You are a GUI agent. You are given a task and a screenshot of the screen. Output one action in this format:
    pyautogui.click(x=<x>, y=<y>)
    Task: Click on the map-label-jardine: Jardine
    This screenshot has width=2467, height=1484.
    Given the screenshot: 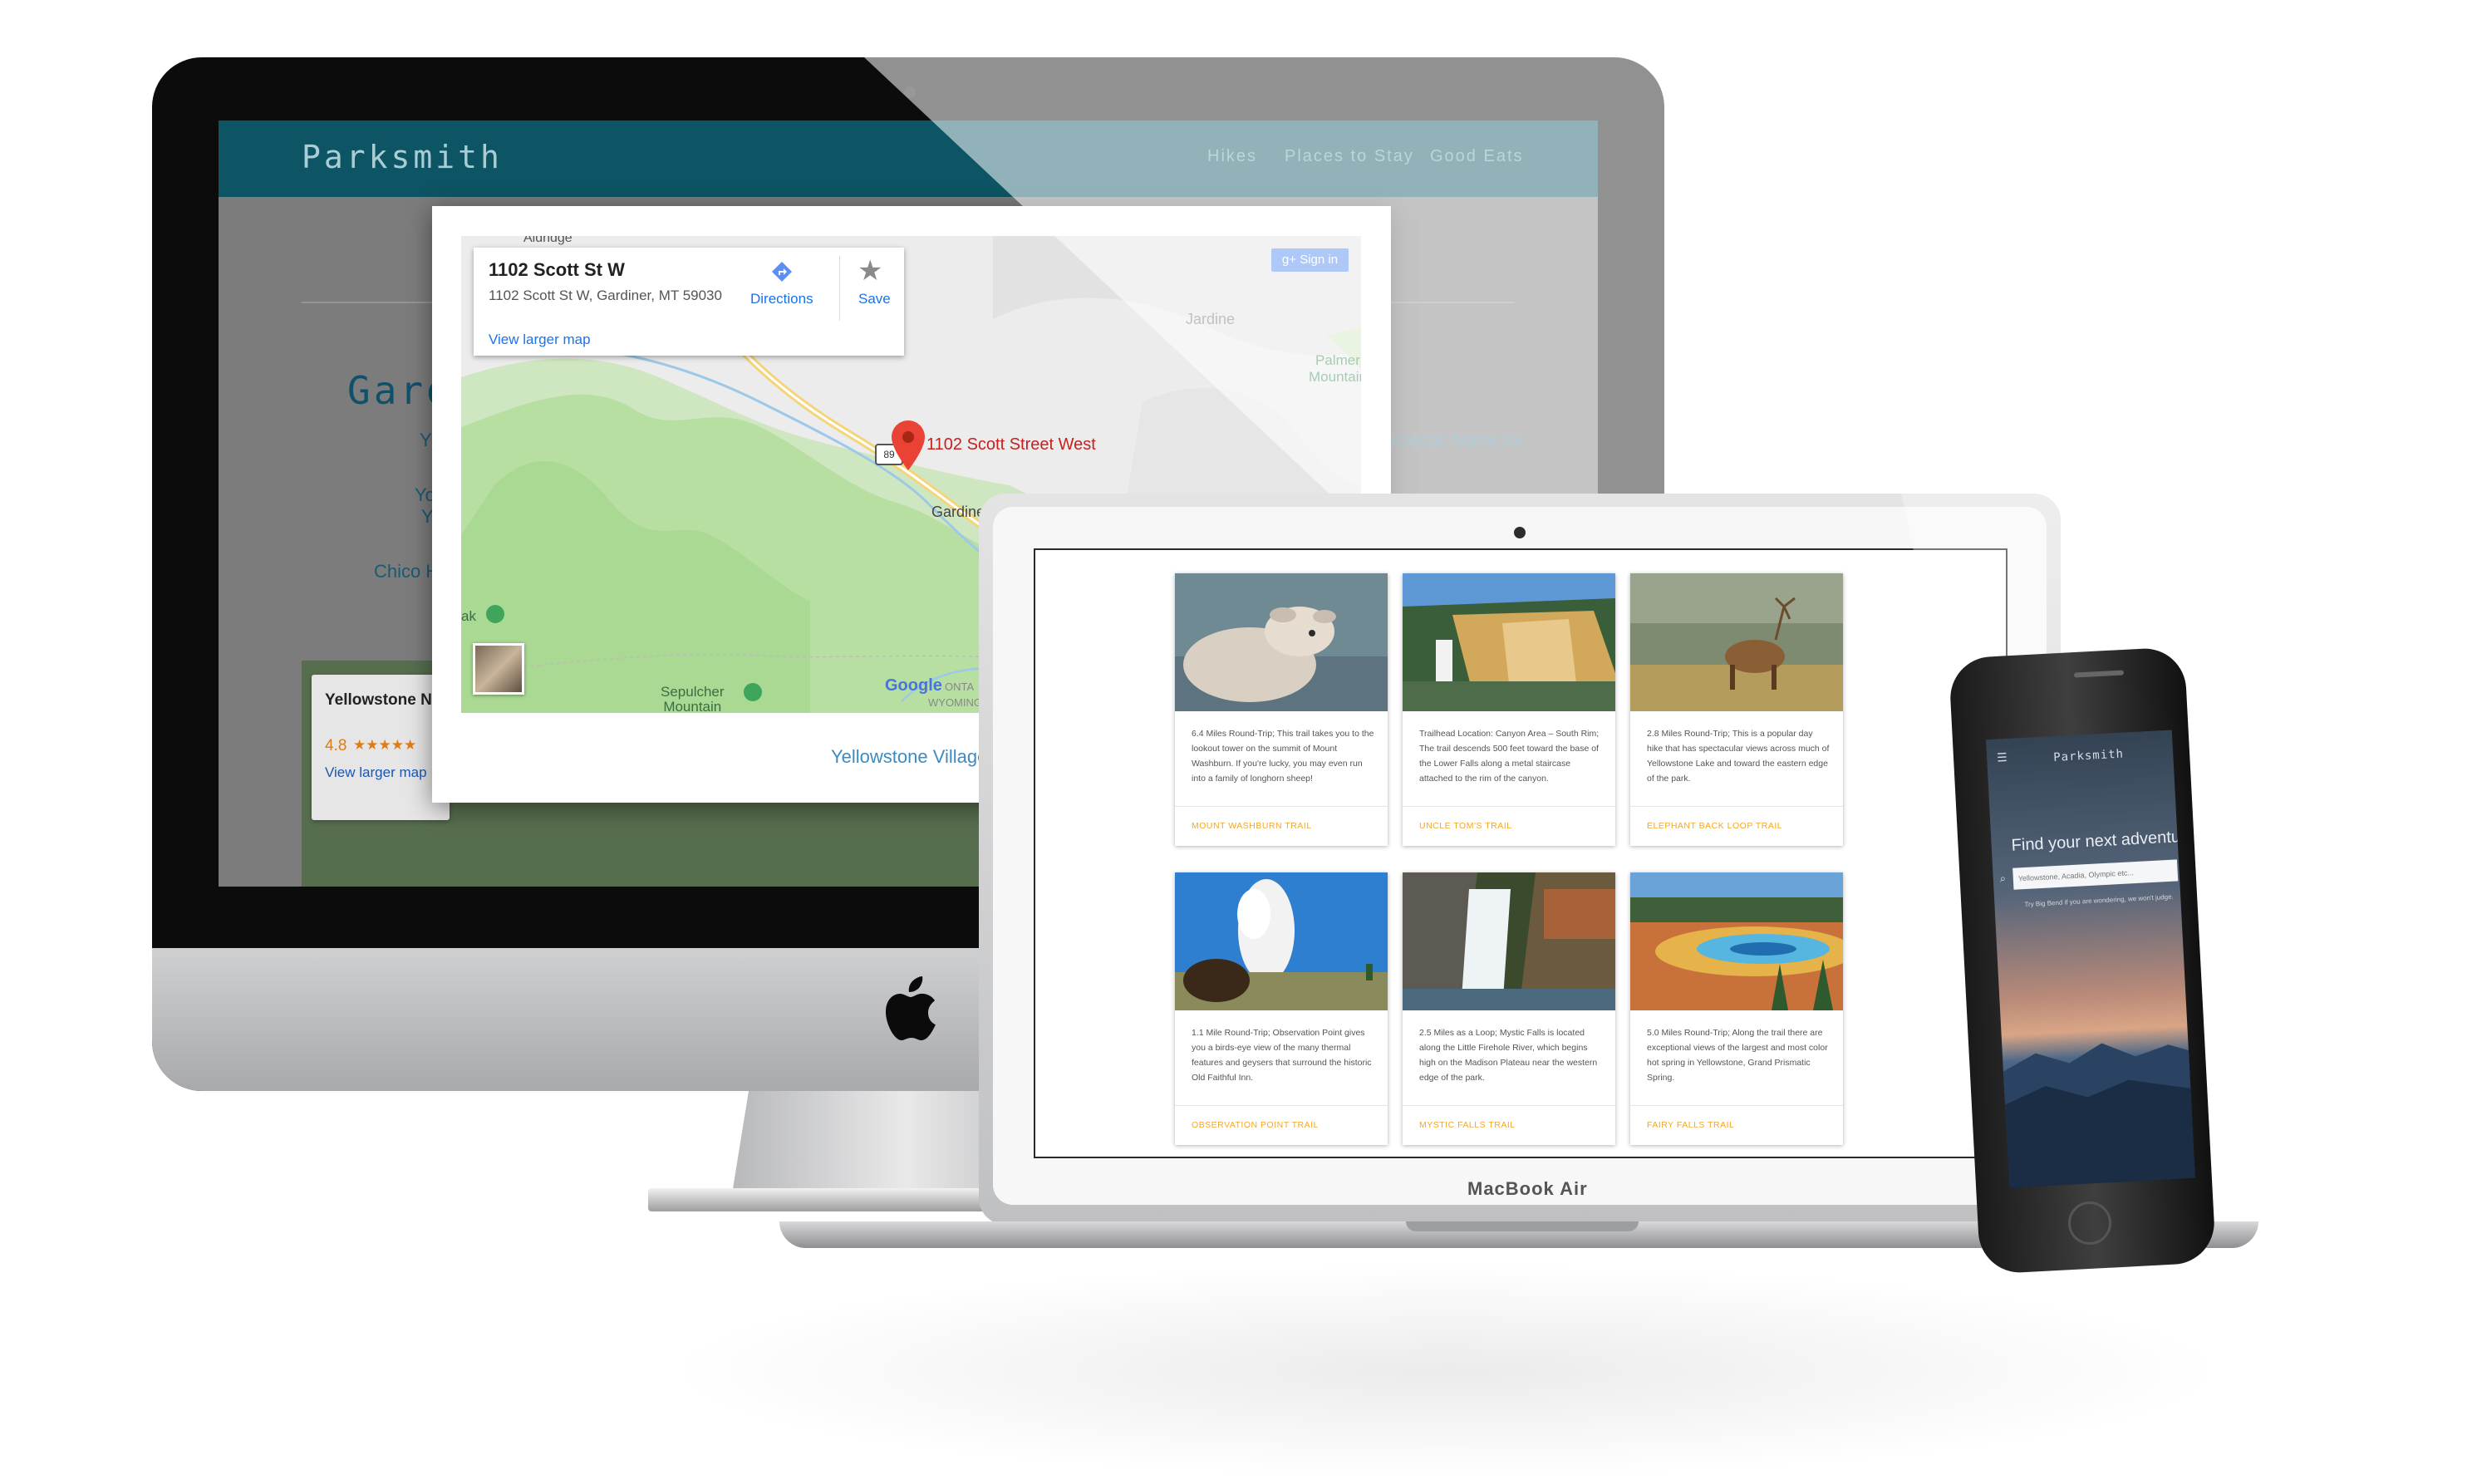 What is the action you would take?
    pyautogui.click(x=1211, y=319)
    